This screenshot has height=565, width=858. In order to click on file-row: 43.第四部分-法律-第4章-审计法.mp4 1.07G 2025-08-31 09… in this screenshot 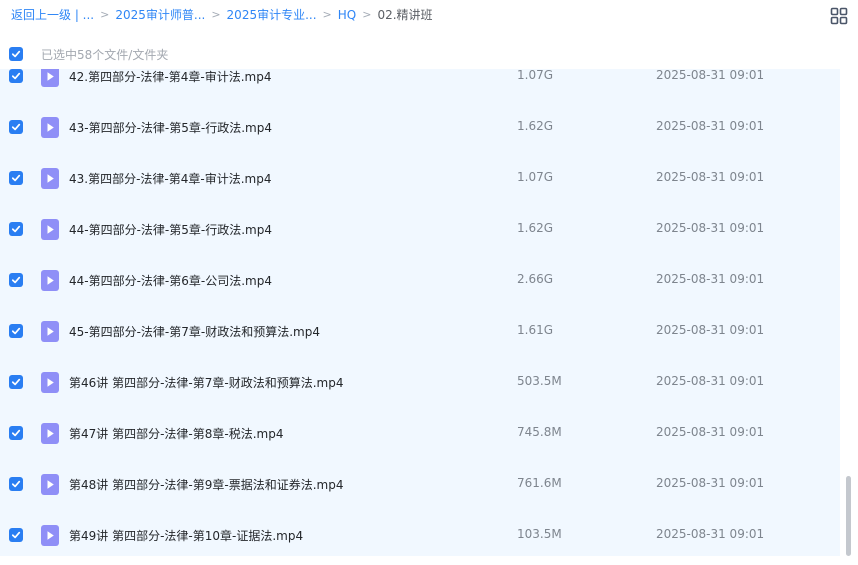, I will do `click(420, 178)`.